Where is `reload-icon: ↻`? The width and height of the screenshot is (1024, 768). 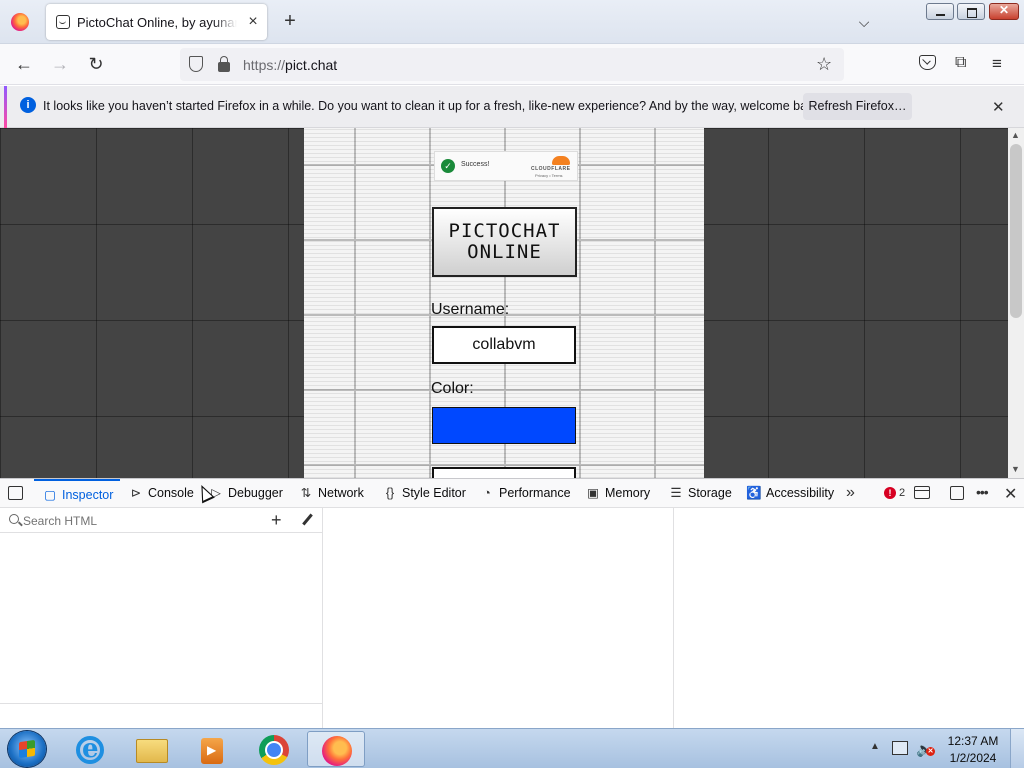 reload-icon: ↻ is located at coordinates (96, 64).